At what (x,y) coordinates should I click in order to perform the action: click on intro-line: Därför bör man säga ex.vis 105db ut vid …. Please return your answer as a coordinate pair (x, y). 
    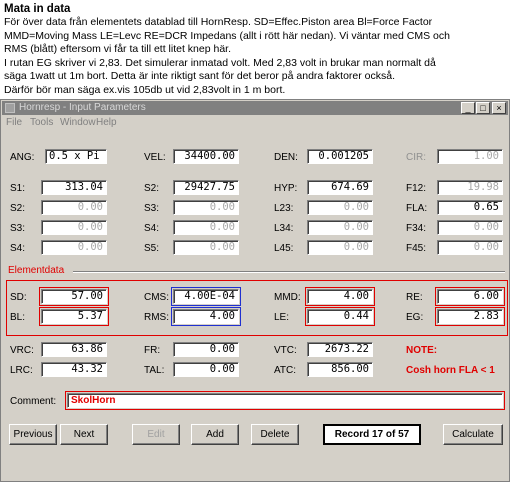
    Looking at the image, I should click on (145, 89).